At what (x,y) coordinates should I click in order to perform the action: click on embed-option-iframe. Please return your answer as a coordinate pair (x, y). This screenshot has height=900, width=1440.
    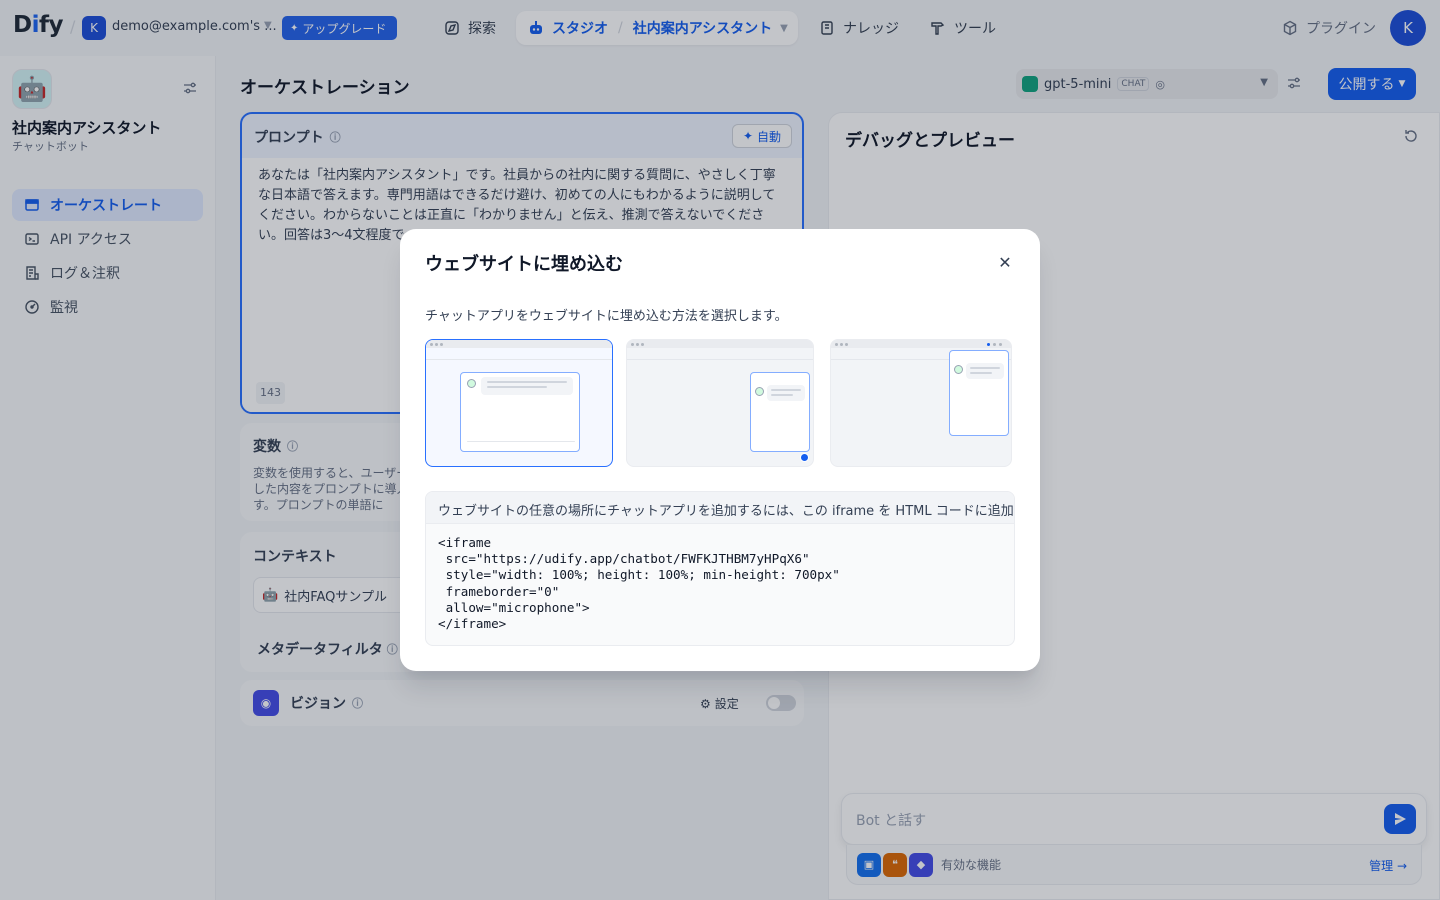
    Looking at the image, I should click on (519, 403).